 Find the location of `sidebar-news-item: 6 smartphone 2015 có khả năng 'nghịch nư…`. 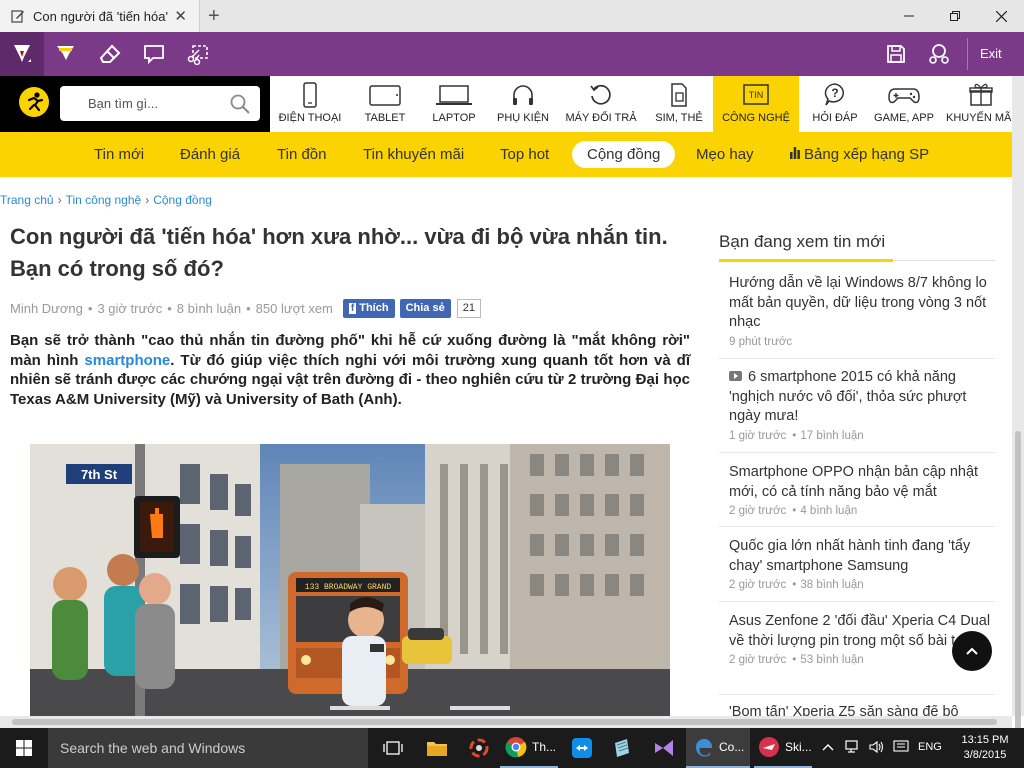

sidebar-news-item: 6 smartphone 2015 có khả năng 'nghịch nư… is located at coordinates (857, 410).